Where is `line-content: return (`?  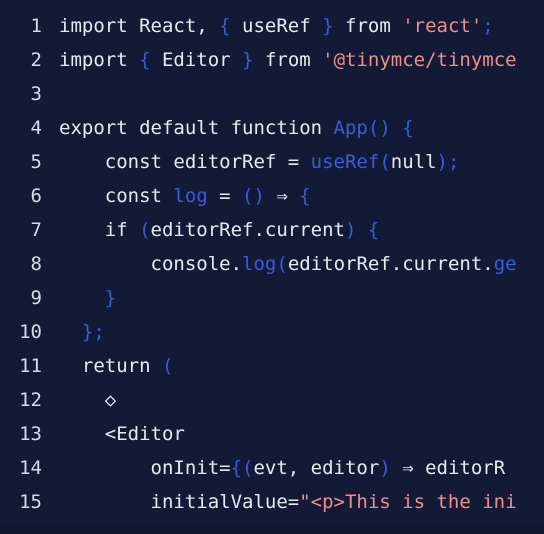
line-content: return ( is located at coordinates (293, 366).